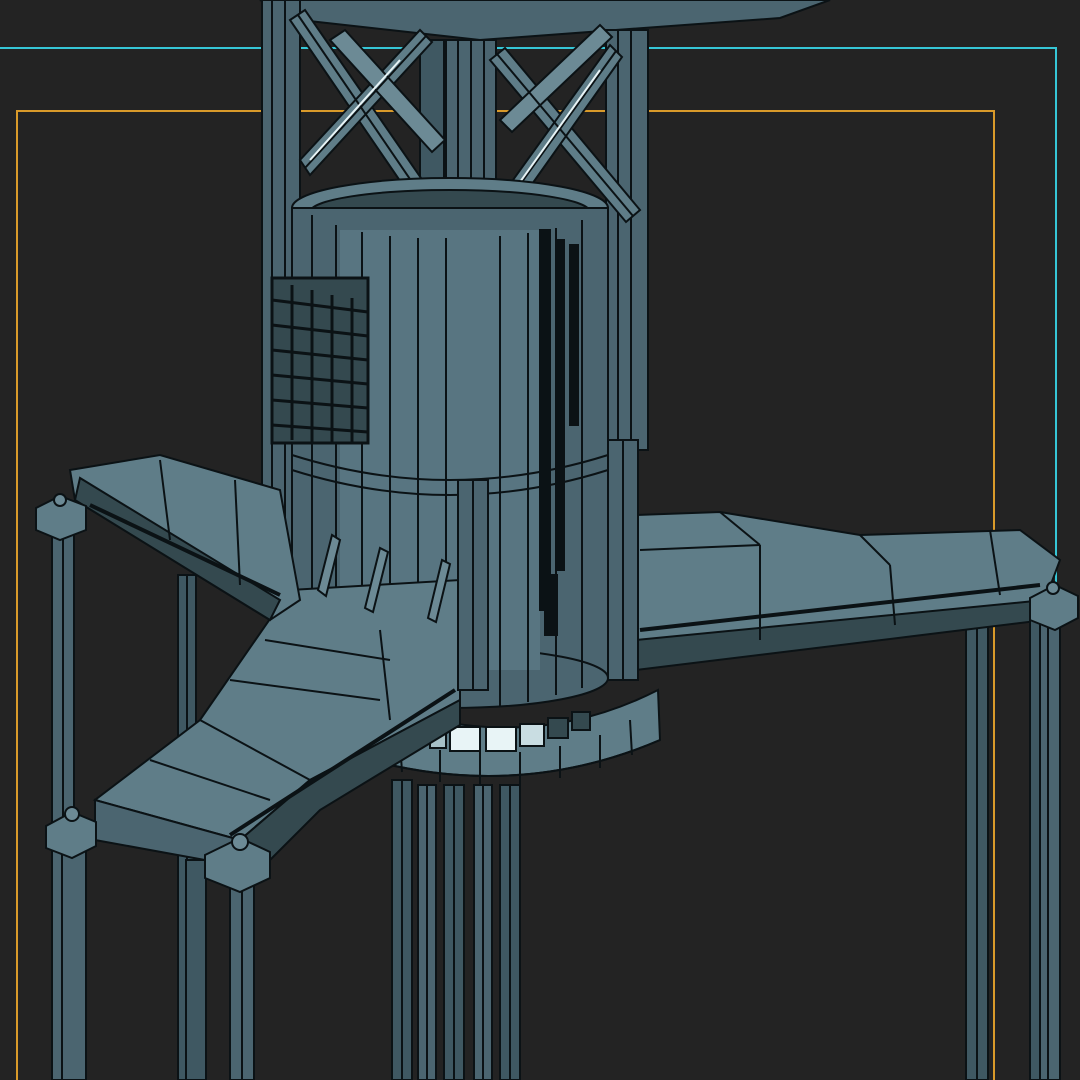 This screenshot has width=1080, height=1080. Describe the element at coordinates (456, 929) in the screenshot. I see `central-piles` at that location.